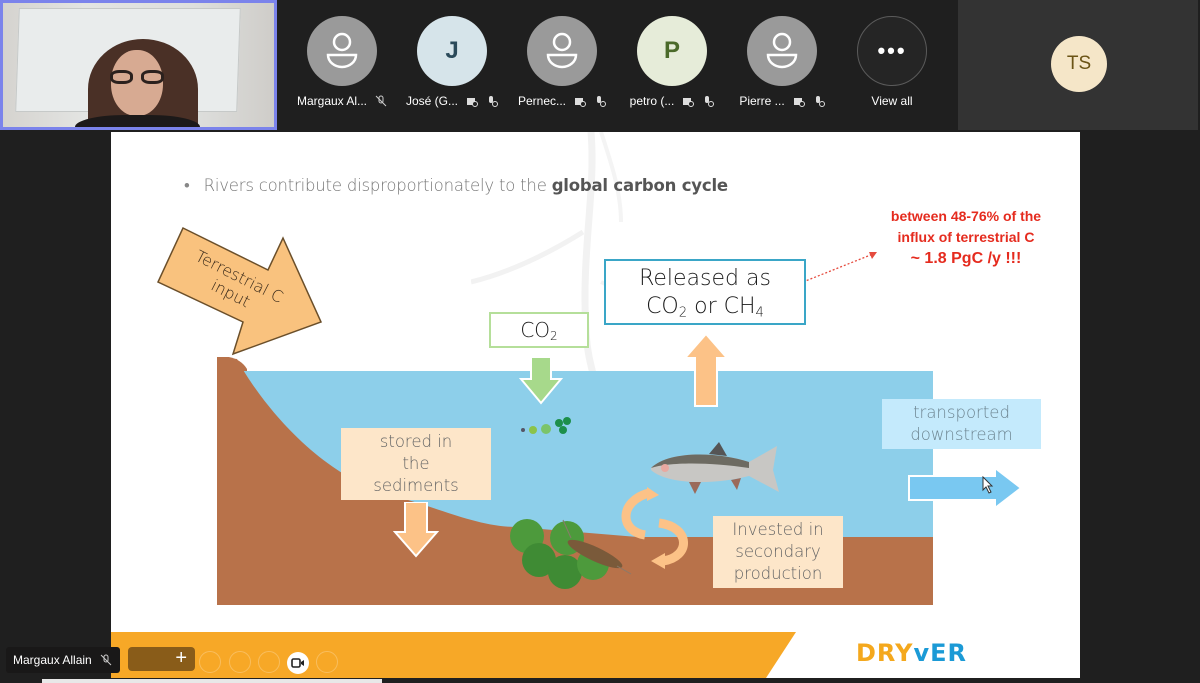 The height and width of the screenshot is (683, 1200). Describe the element at coordinates (161, 659) in the screenshot. I see `presentation-control-bar: +` at that location.